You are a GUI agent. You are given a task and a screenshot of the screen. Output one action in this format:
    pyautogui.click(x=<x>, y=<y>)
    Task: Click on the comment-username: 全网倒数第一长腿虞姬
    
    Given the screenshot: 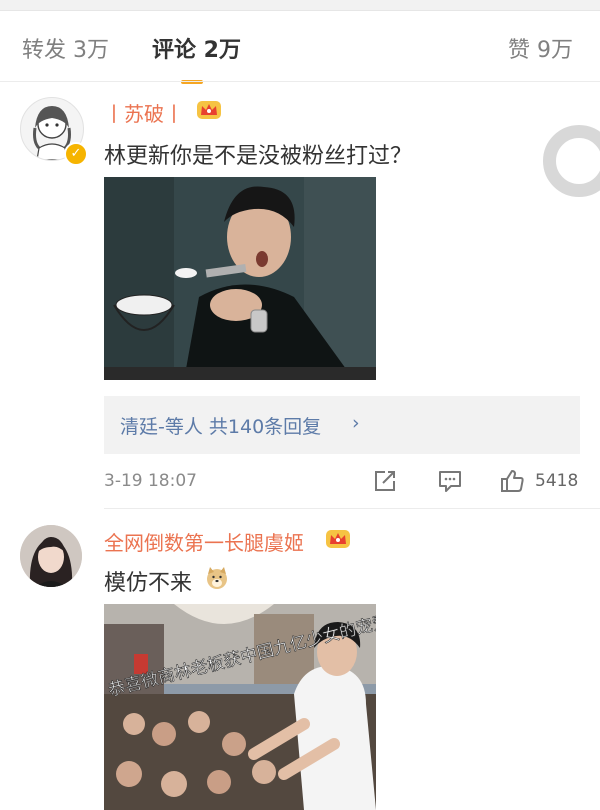 What is the action you would take?
    pyautogui.click(x=204, y=541)
    